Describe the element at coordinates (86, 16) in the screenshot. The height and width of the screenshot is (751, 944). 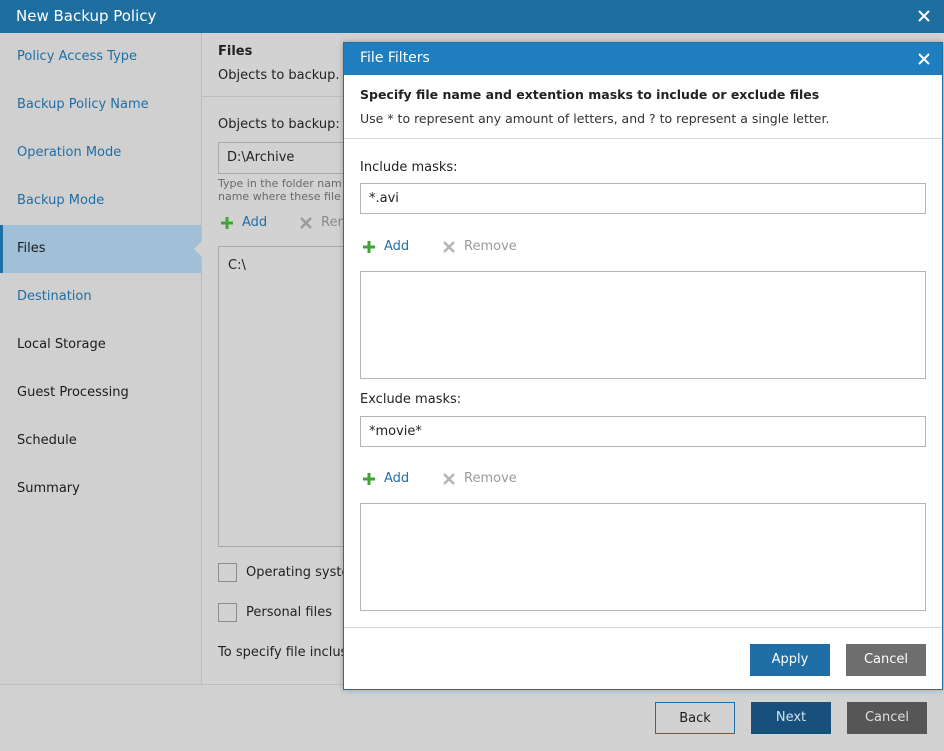
I see `window-title: New Backup Policy` at that location.